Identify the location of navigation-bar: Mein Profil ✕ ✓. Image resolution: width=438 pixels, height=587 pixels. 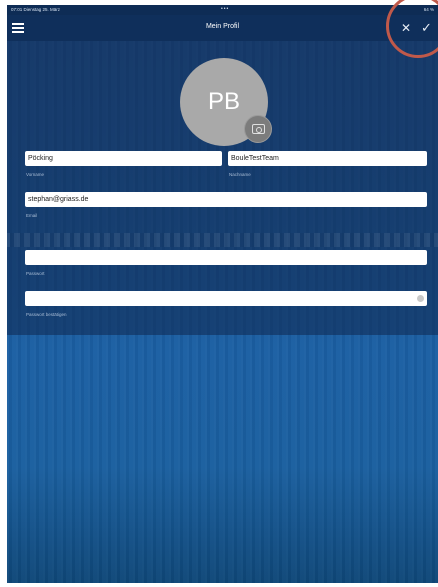
(222, 28).